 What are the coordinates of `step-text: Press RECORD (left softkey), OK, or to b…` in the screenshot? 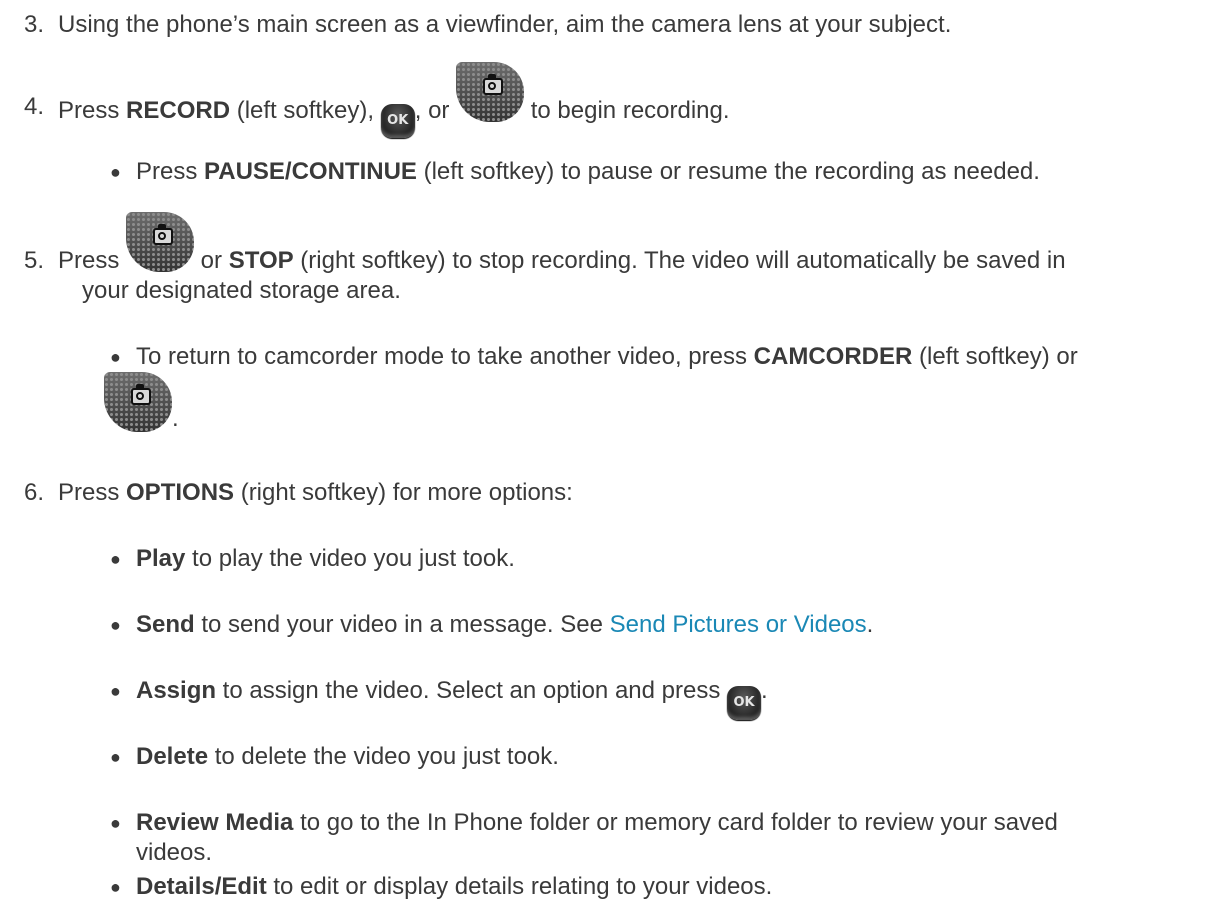 It's located at (394, 100).